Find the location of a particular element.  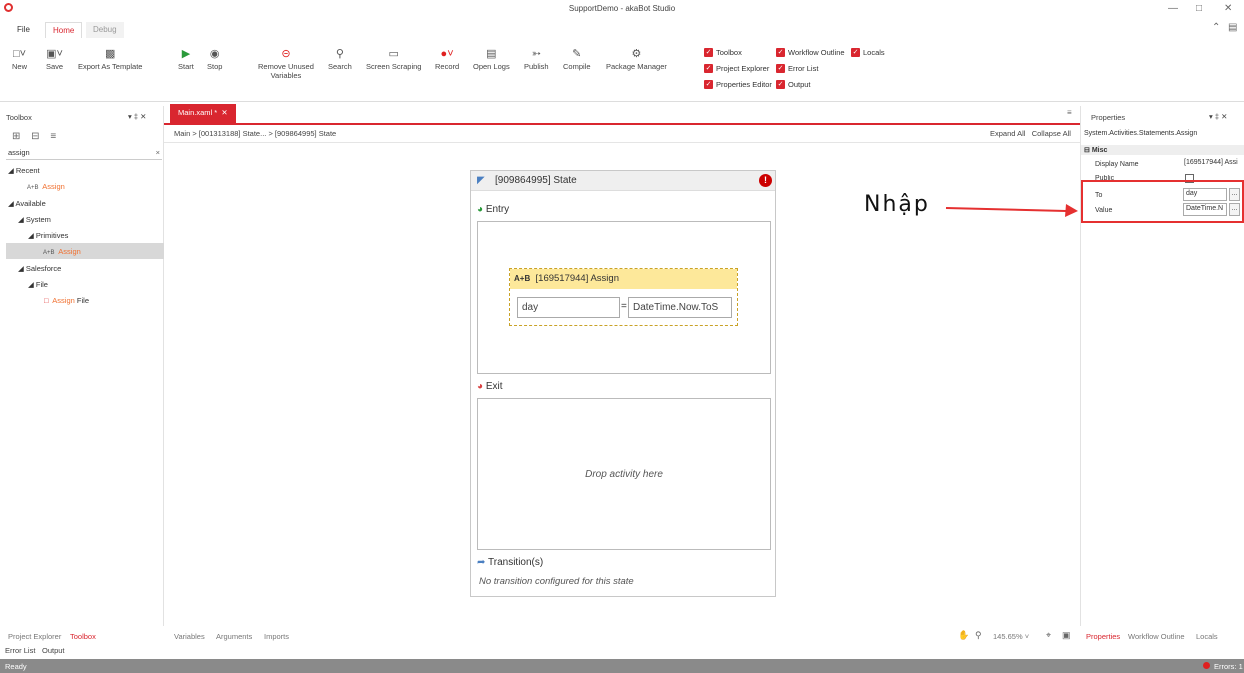

new-button: □˅ New is located at coordinates (19, 58).